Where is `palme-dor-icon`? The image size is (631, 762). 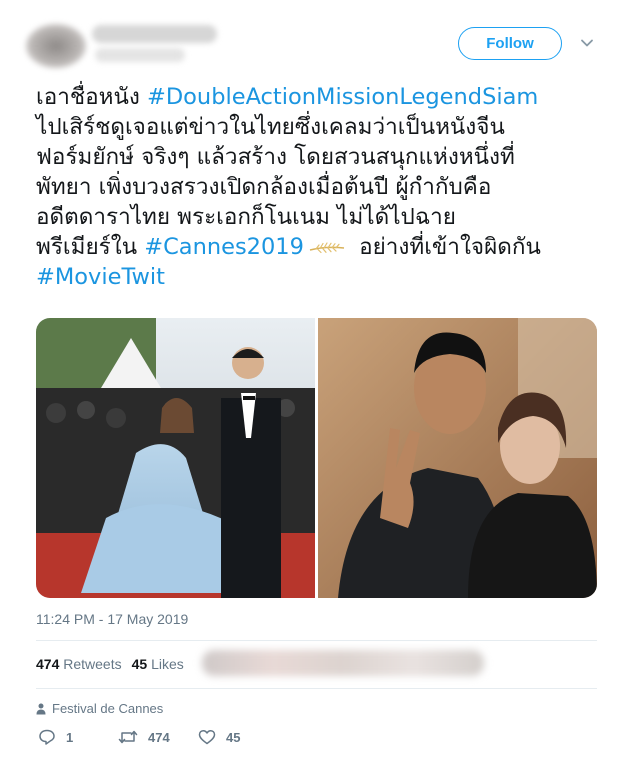 palme-dor-icon is located at coordinates (327, 247).